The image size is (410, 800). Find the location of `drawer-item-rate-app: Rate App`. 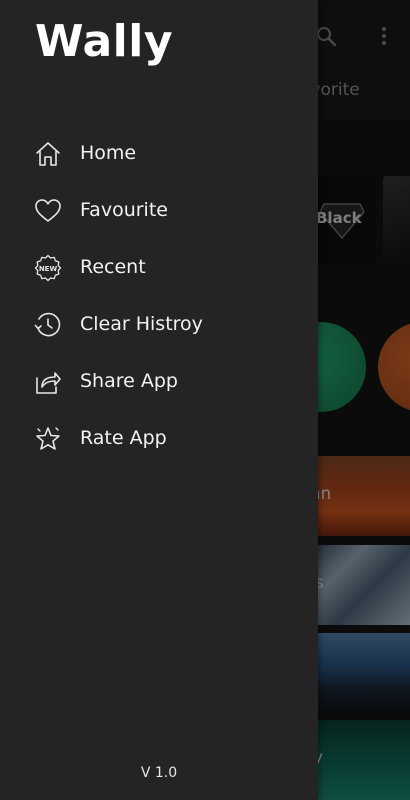

drawer-item-rate-app: Rate App is located at coordinates (159, 439).